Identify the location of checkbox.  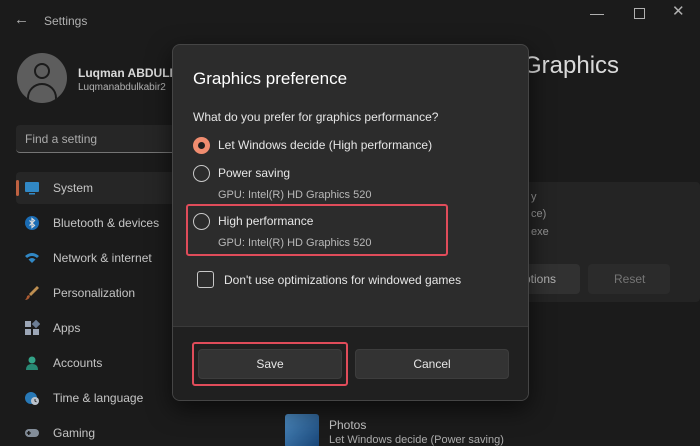
(205, 279).